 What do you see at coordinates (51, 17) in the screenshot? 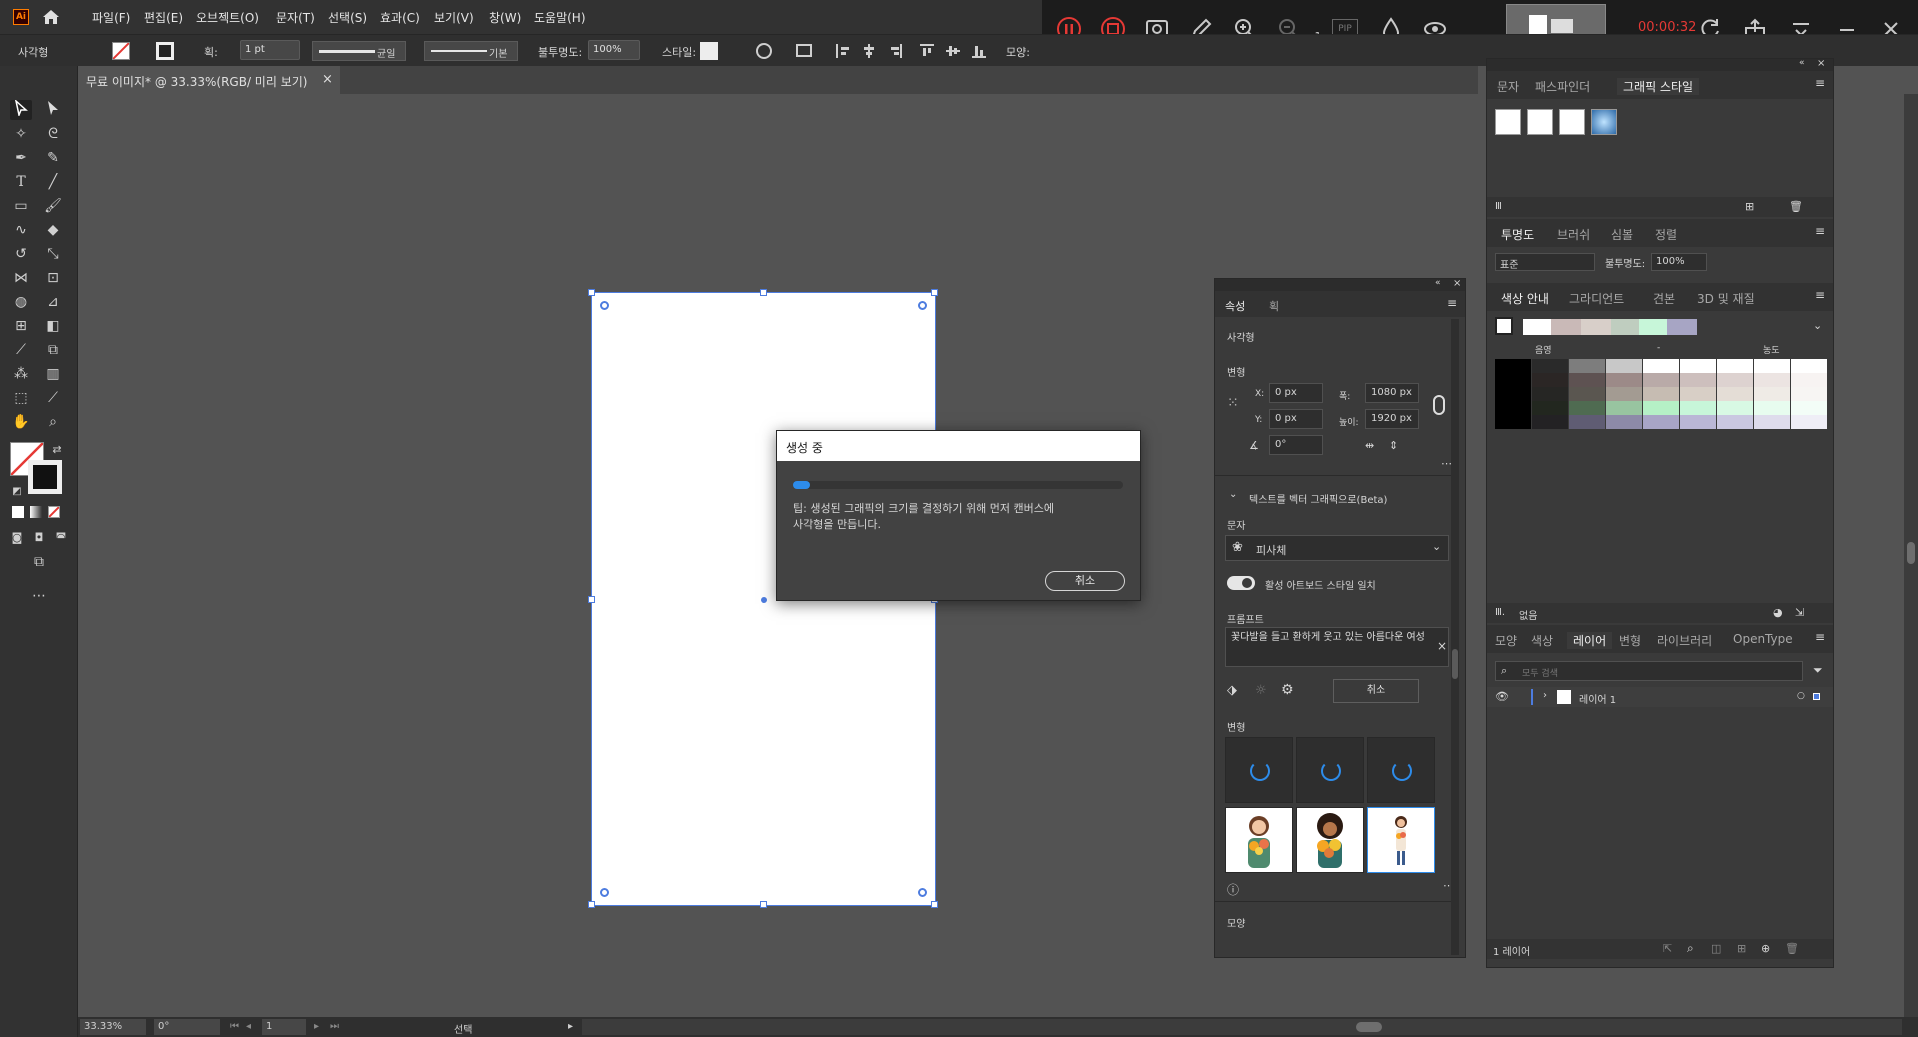
I see `home-icon` at bounding box center [51, 17].